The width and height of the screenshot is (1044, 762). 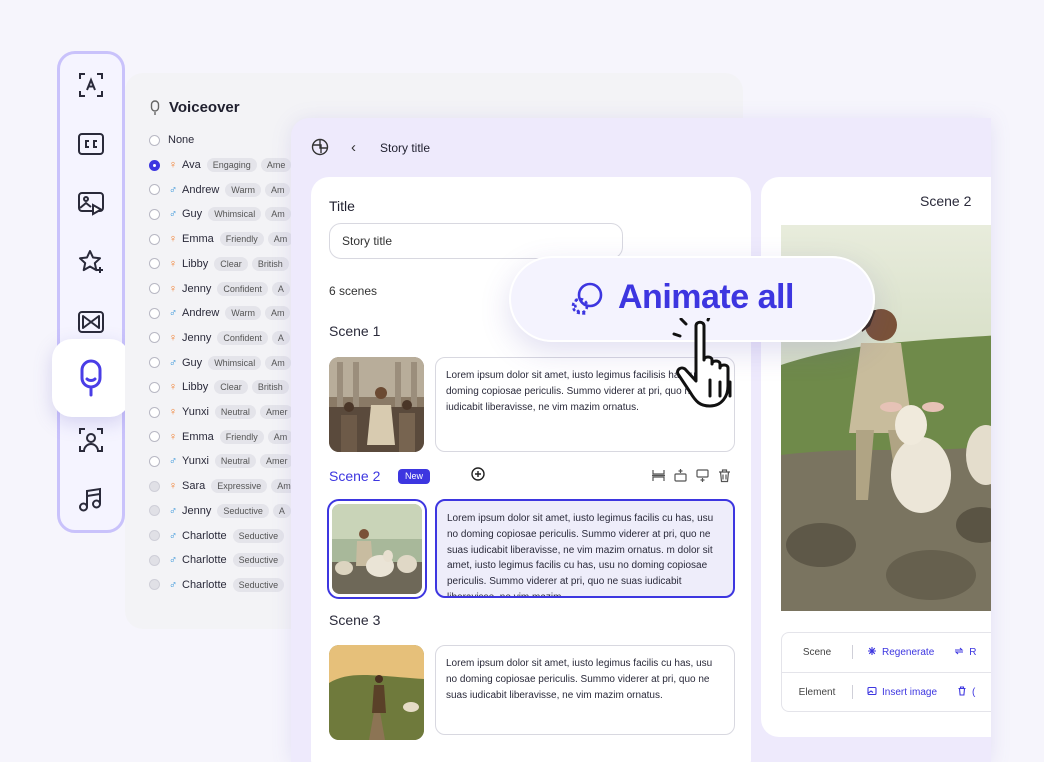 What do you see at coordinates (959, 652) in the screenshot?
I see `swap-icon` at bounding box center [959, 652].